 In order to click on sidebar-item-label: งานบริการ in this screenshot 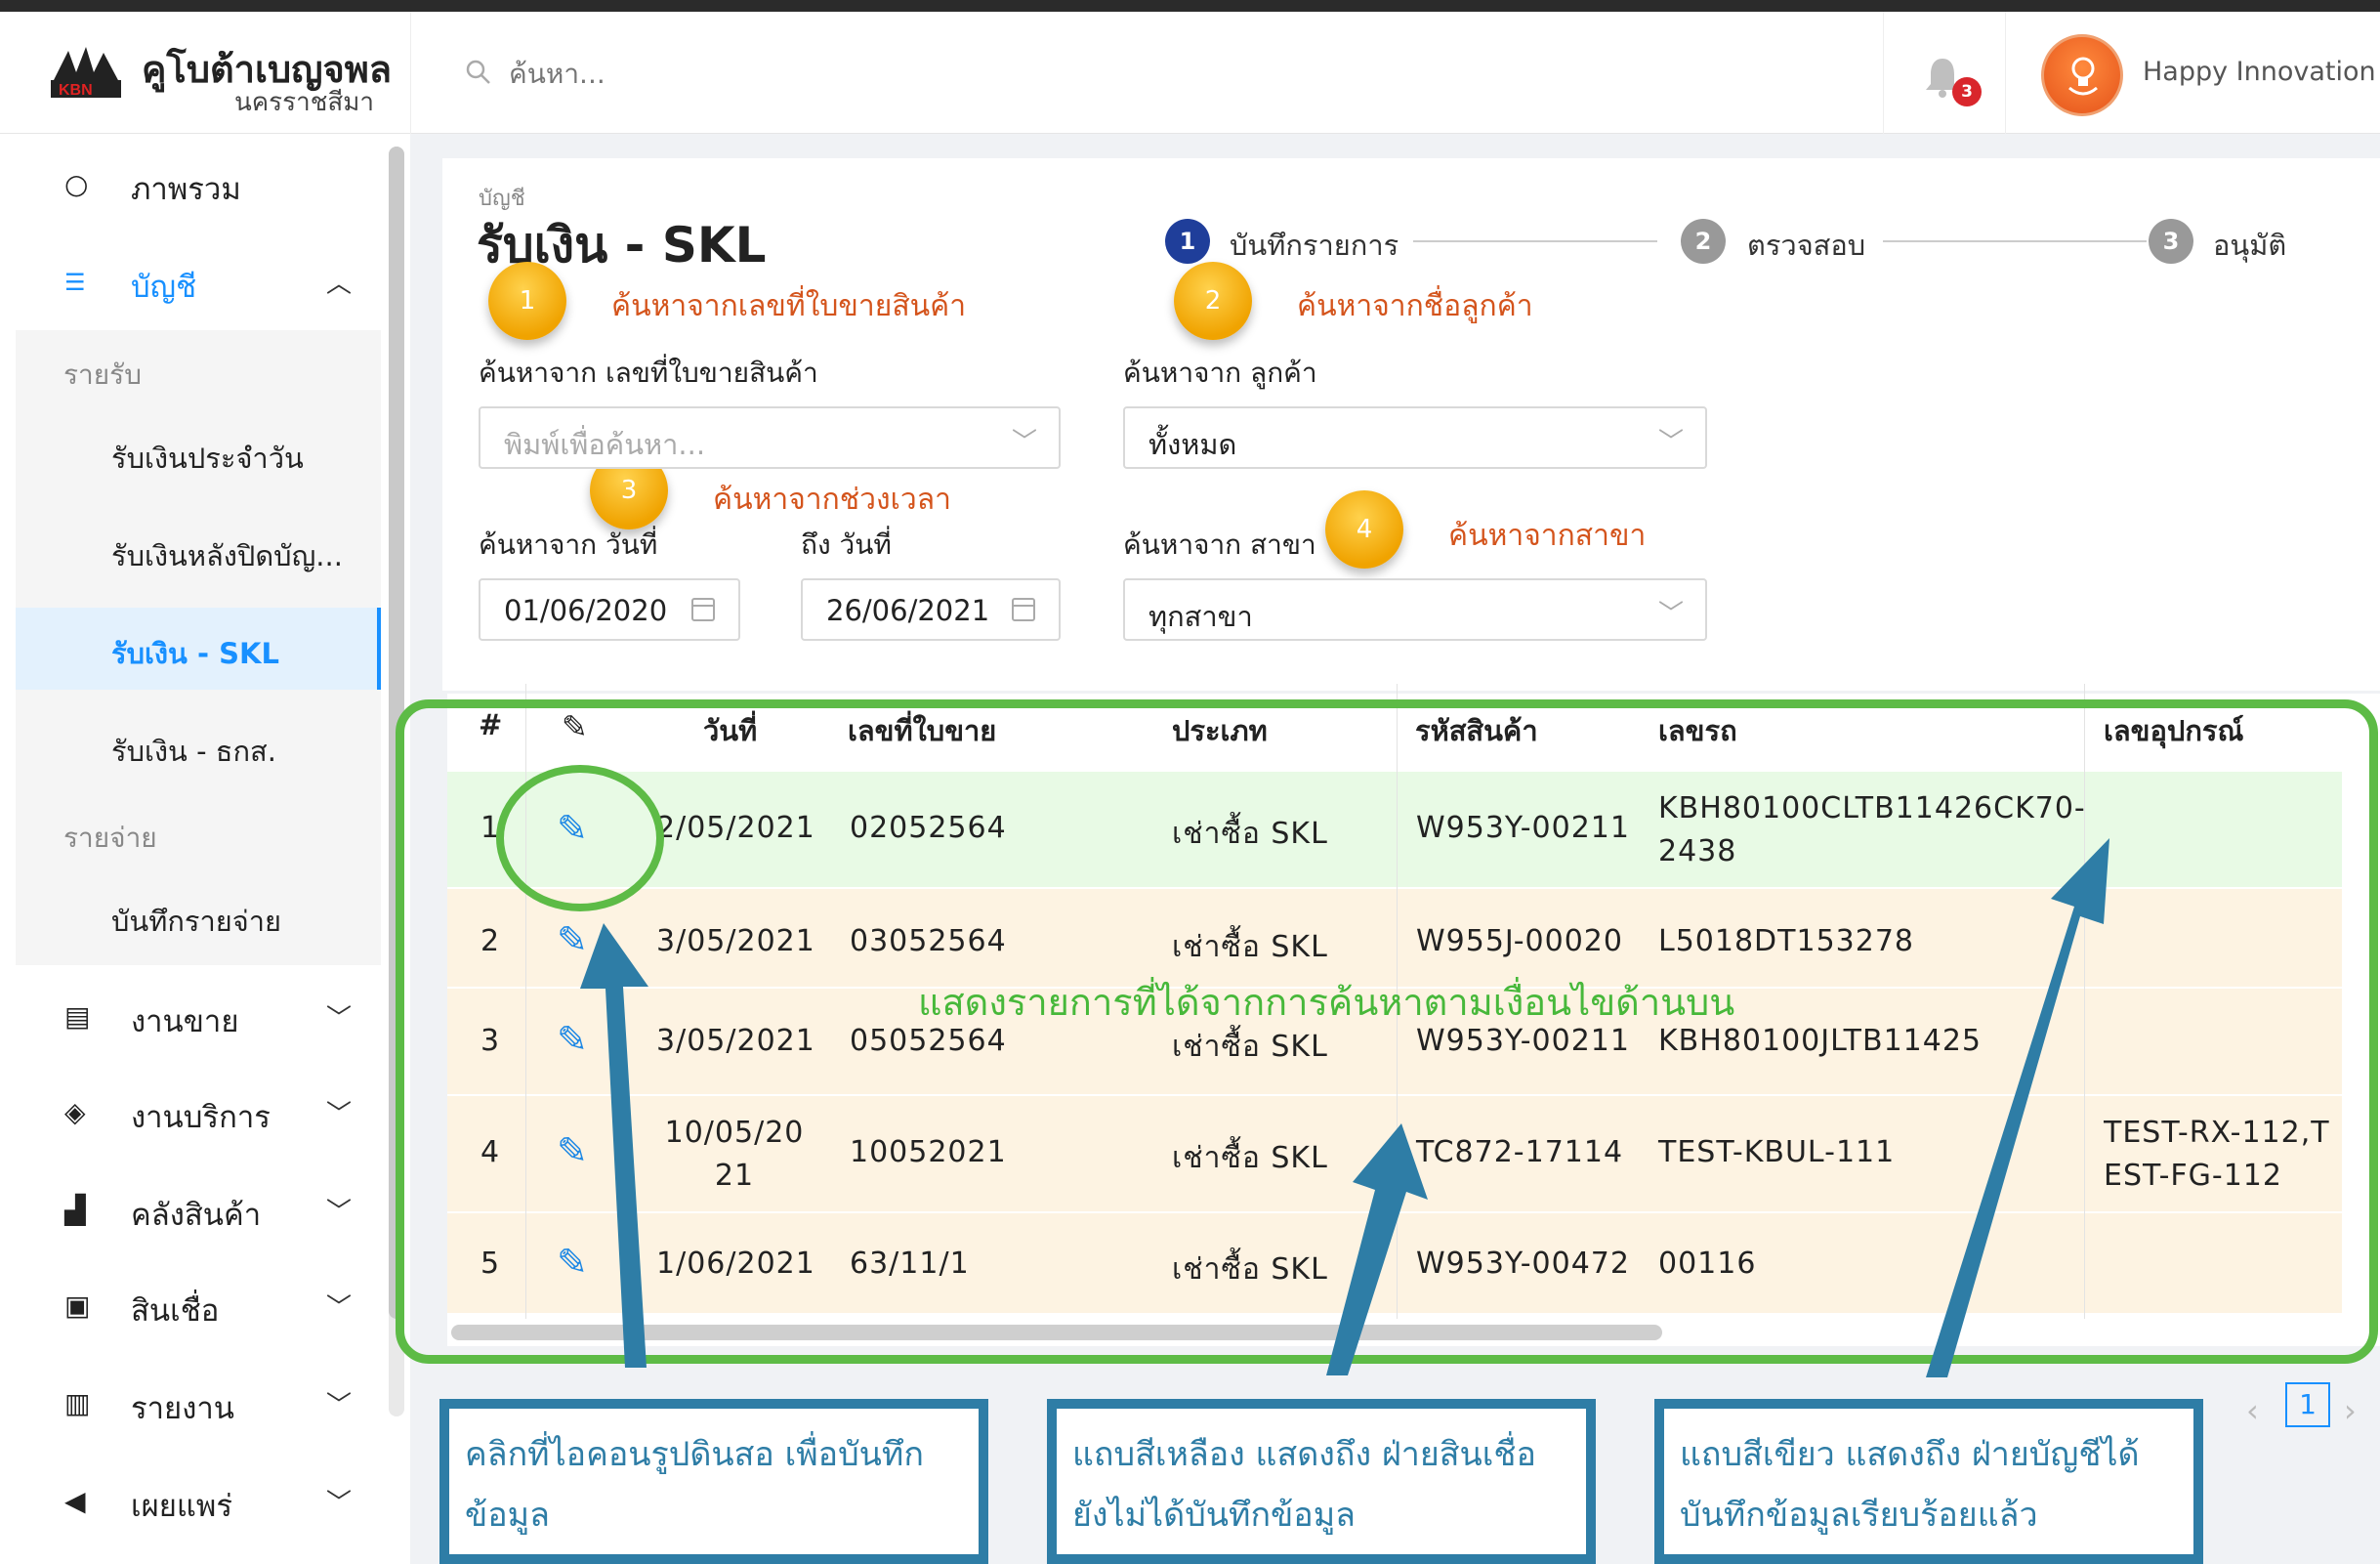, I will do `click(201, 1117)`.